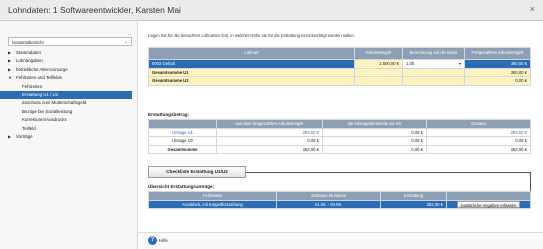 This screenshot has height=249, width=543. Describe the element at coordinates (459, 64) in the screenshot. I see `chevron-down-icon: ▾` at that location.